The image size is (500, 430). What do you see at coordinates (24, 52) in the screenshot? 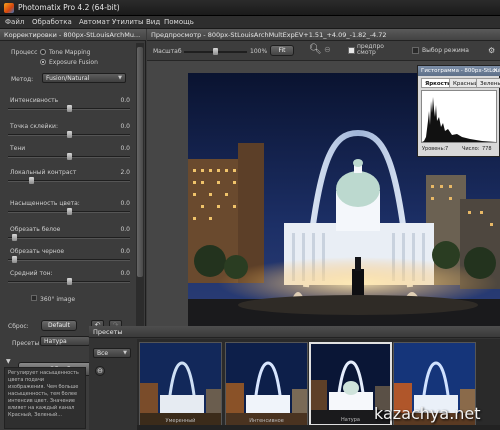
I see `process-label: Процесс` at bounding box center [24, 52].